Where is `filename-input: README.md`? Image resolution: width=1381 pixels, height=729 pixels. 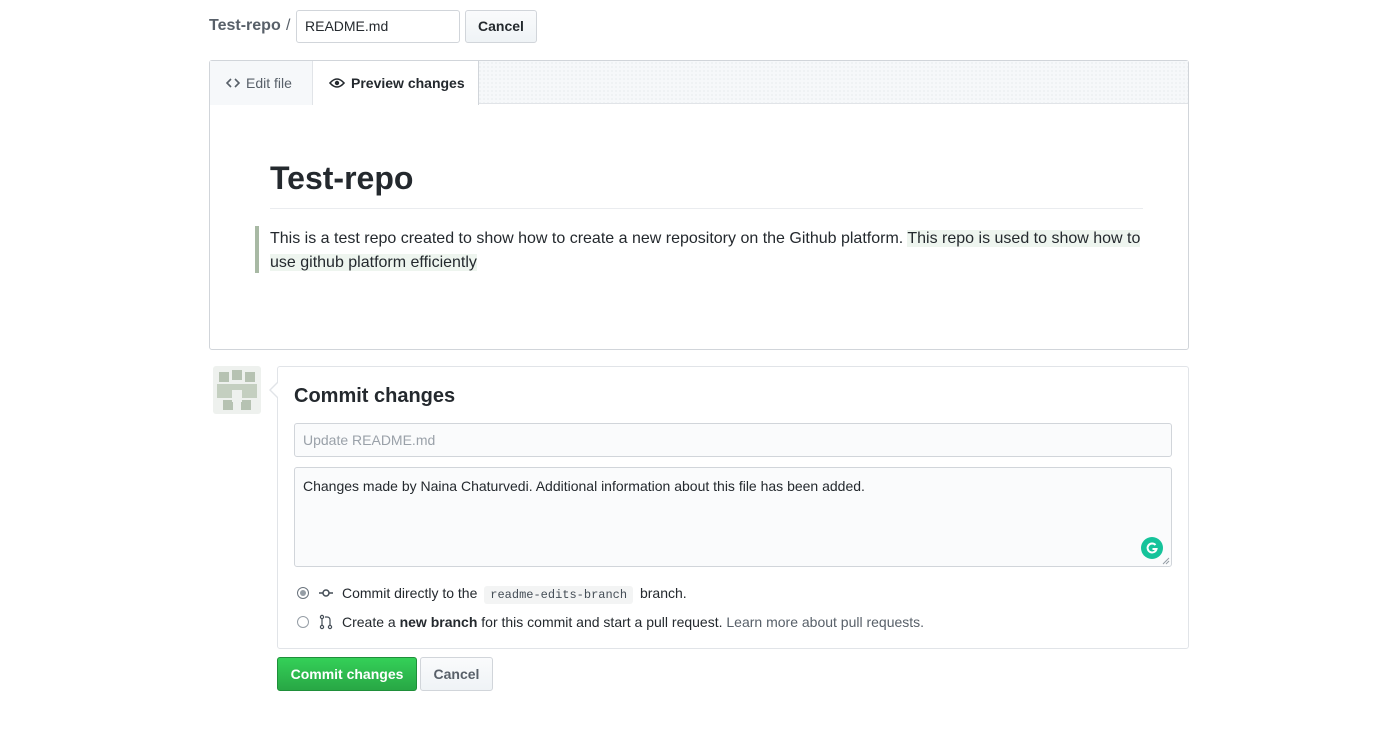
filename-input: README.md is located at coordinates (378, 26).